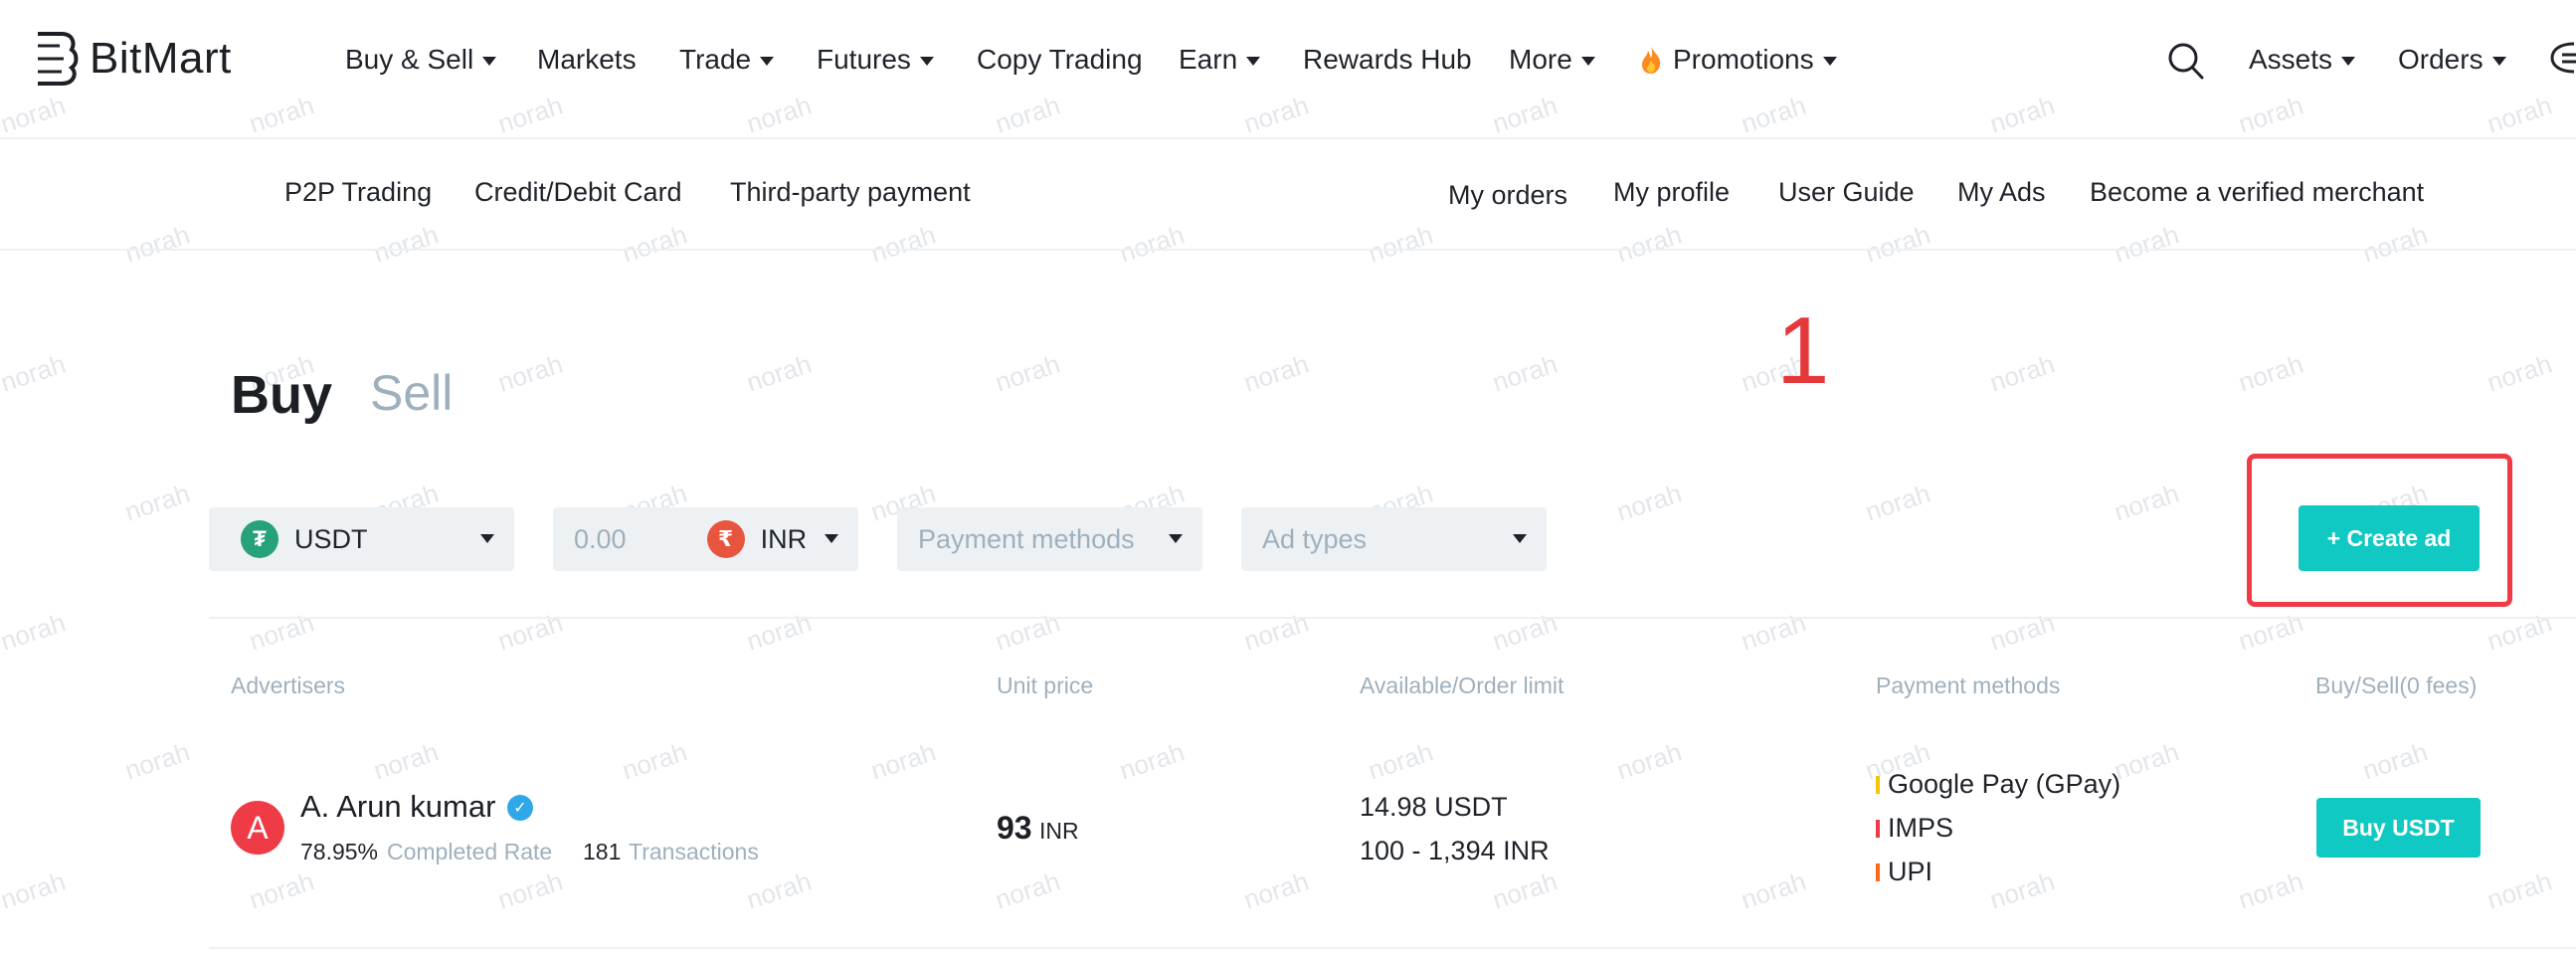 Image resolution: width=2576 pixels, height=961 pixels. What do you see at coordinates (2562, 60) in the screenshot?
I see `chat-icon` at bounding box center [2562, 60].